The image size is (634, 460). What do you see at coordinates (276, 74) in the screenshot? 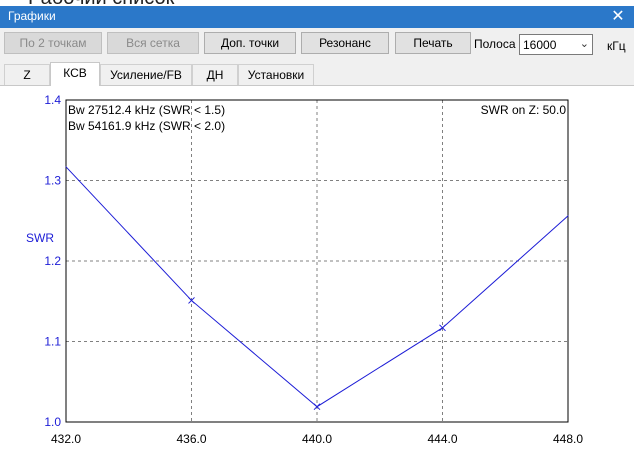
I see `tab-settings: Установки` at bounding box center [276, 74].